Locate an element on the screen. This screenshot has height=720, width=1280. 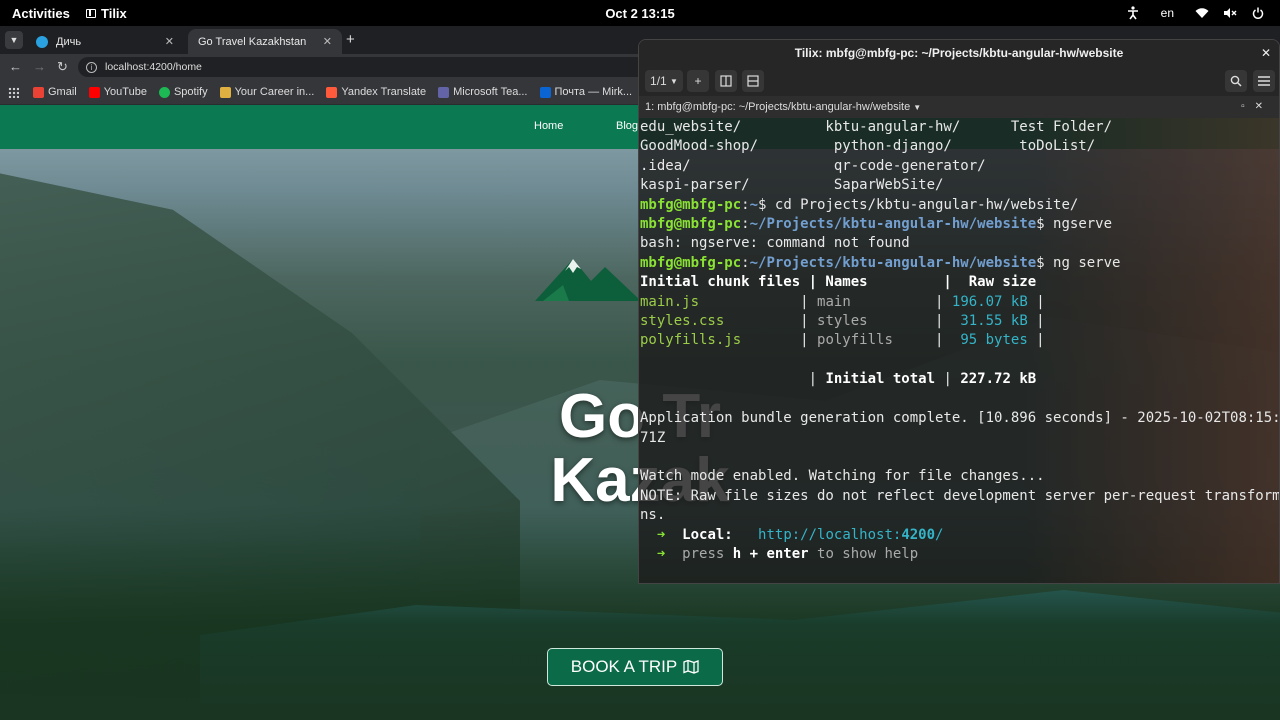
total-size: 227.72 kB is located at coordinates (998, 379).